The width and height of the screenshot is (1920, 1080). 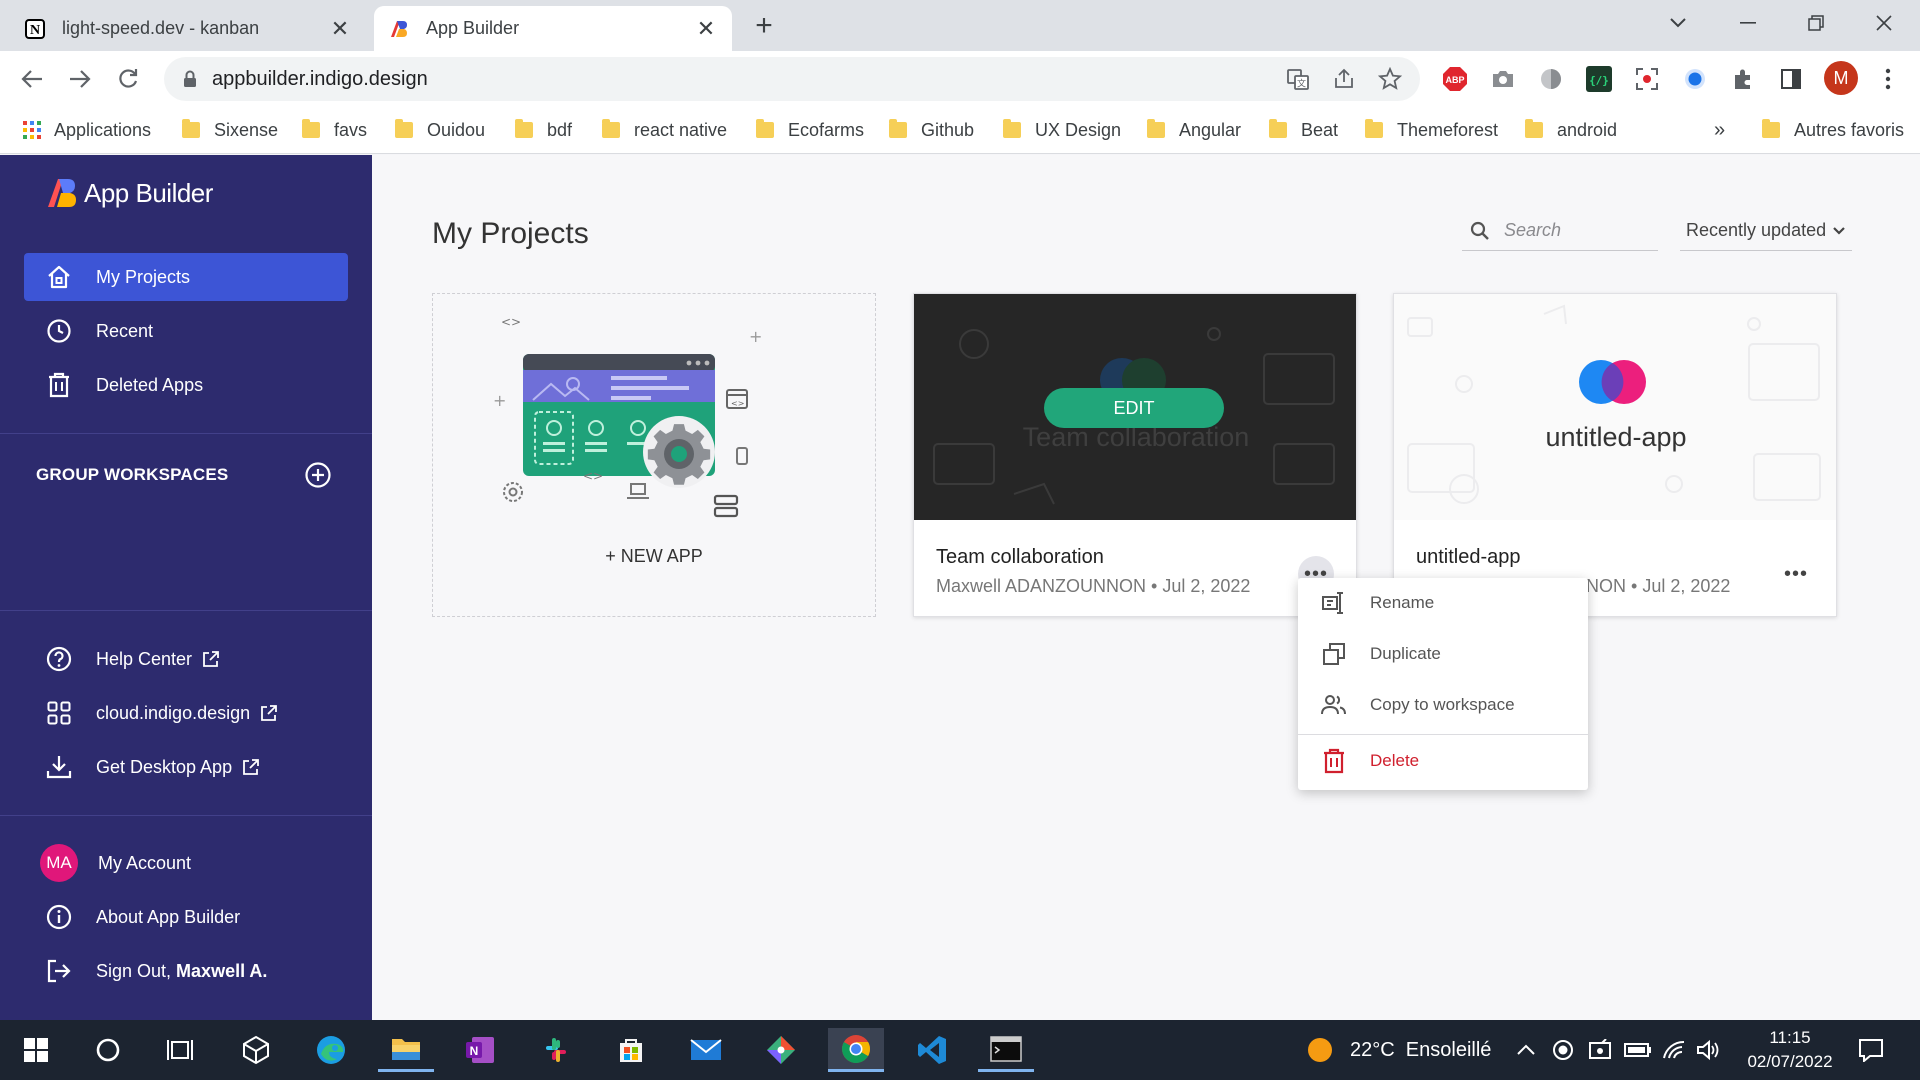 What do you see at coordinates (1719, 130) in the screenshot?
I see `bookmarks-overflow-button: »` at bounding box center [1719, 130].